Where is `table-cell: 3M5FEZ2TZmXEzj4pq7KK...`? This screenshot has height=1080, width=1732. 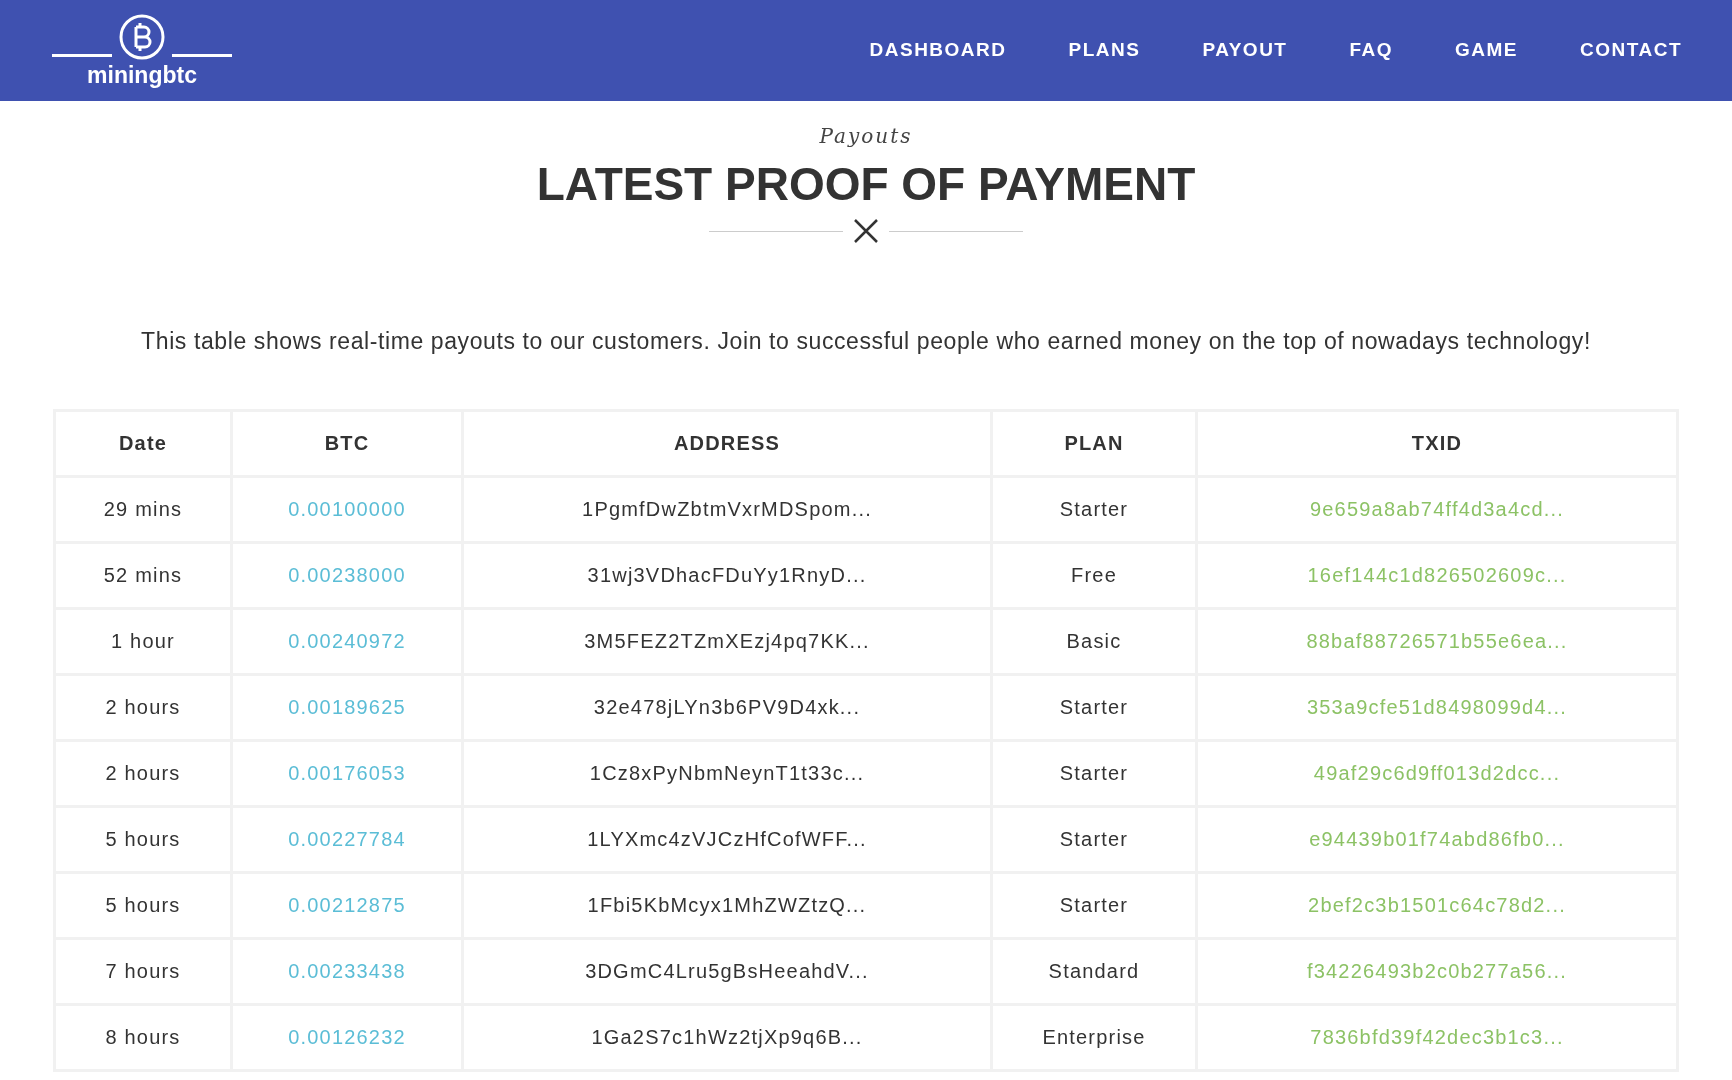
table-cell: 3M5FEZ2TZmXEzj4pq7KK... is located at coordinates (727, 641).